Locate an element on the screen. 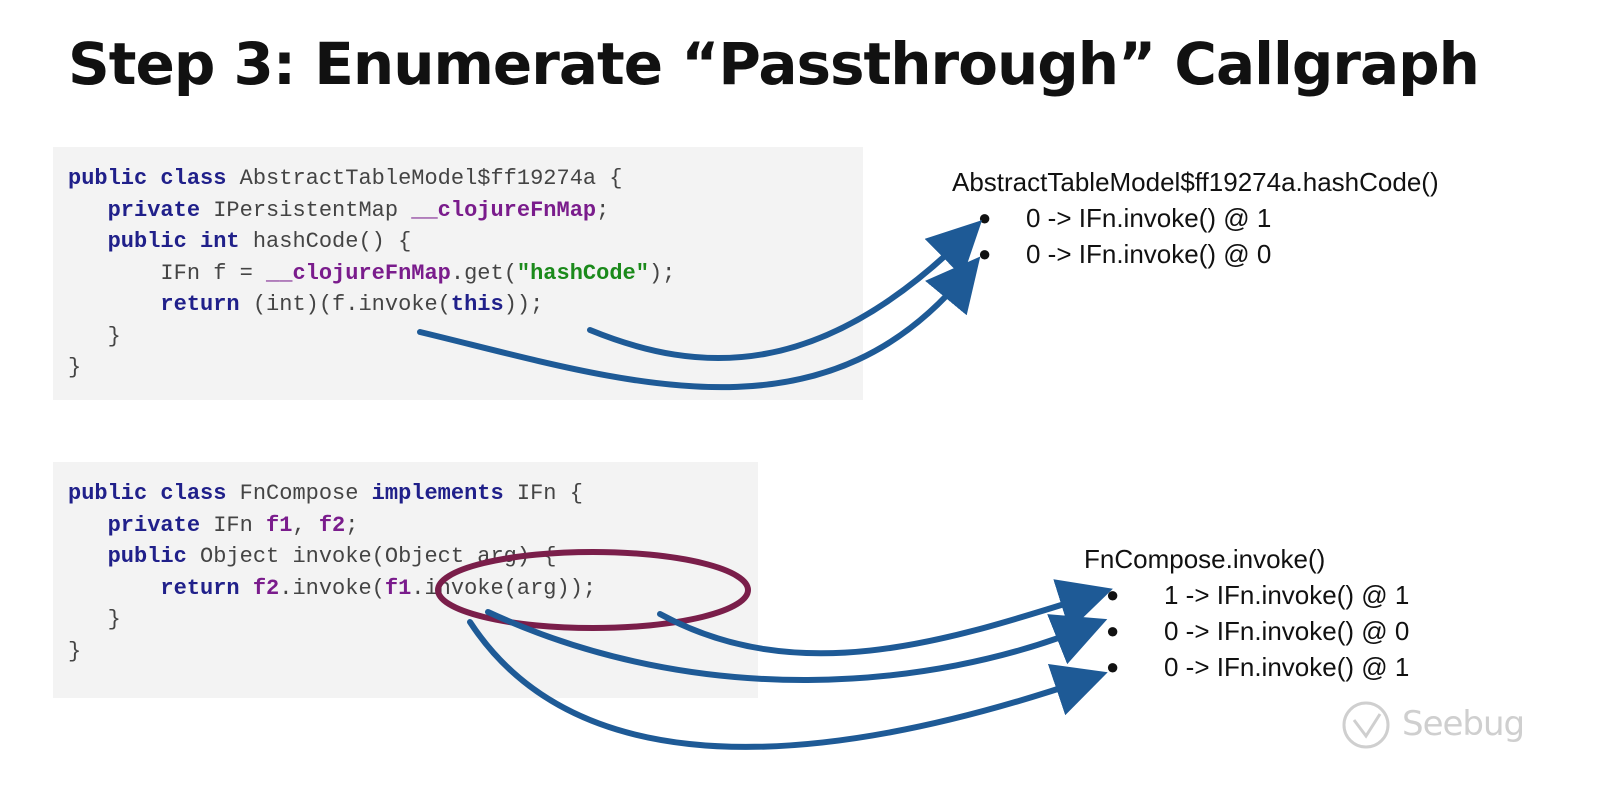  code-token: (int)(f.invoke( is located at coordinates (345, 304).